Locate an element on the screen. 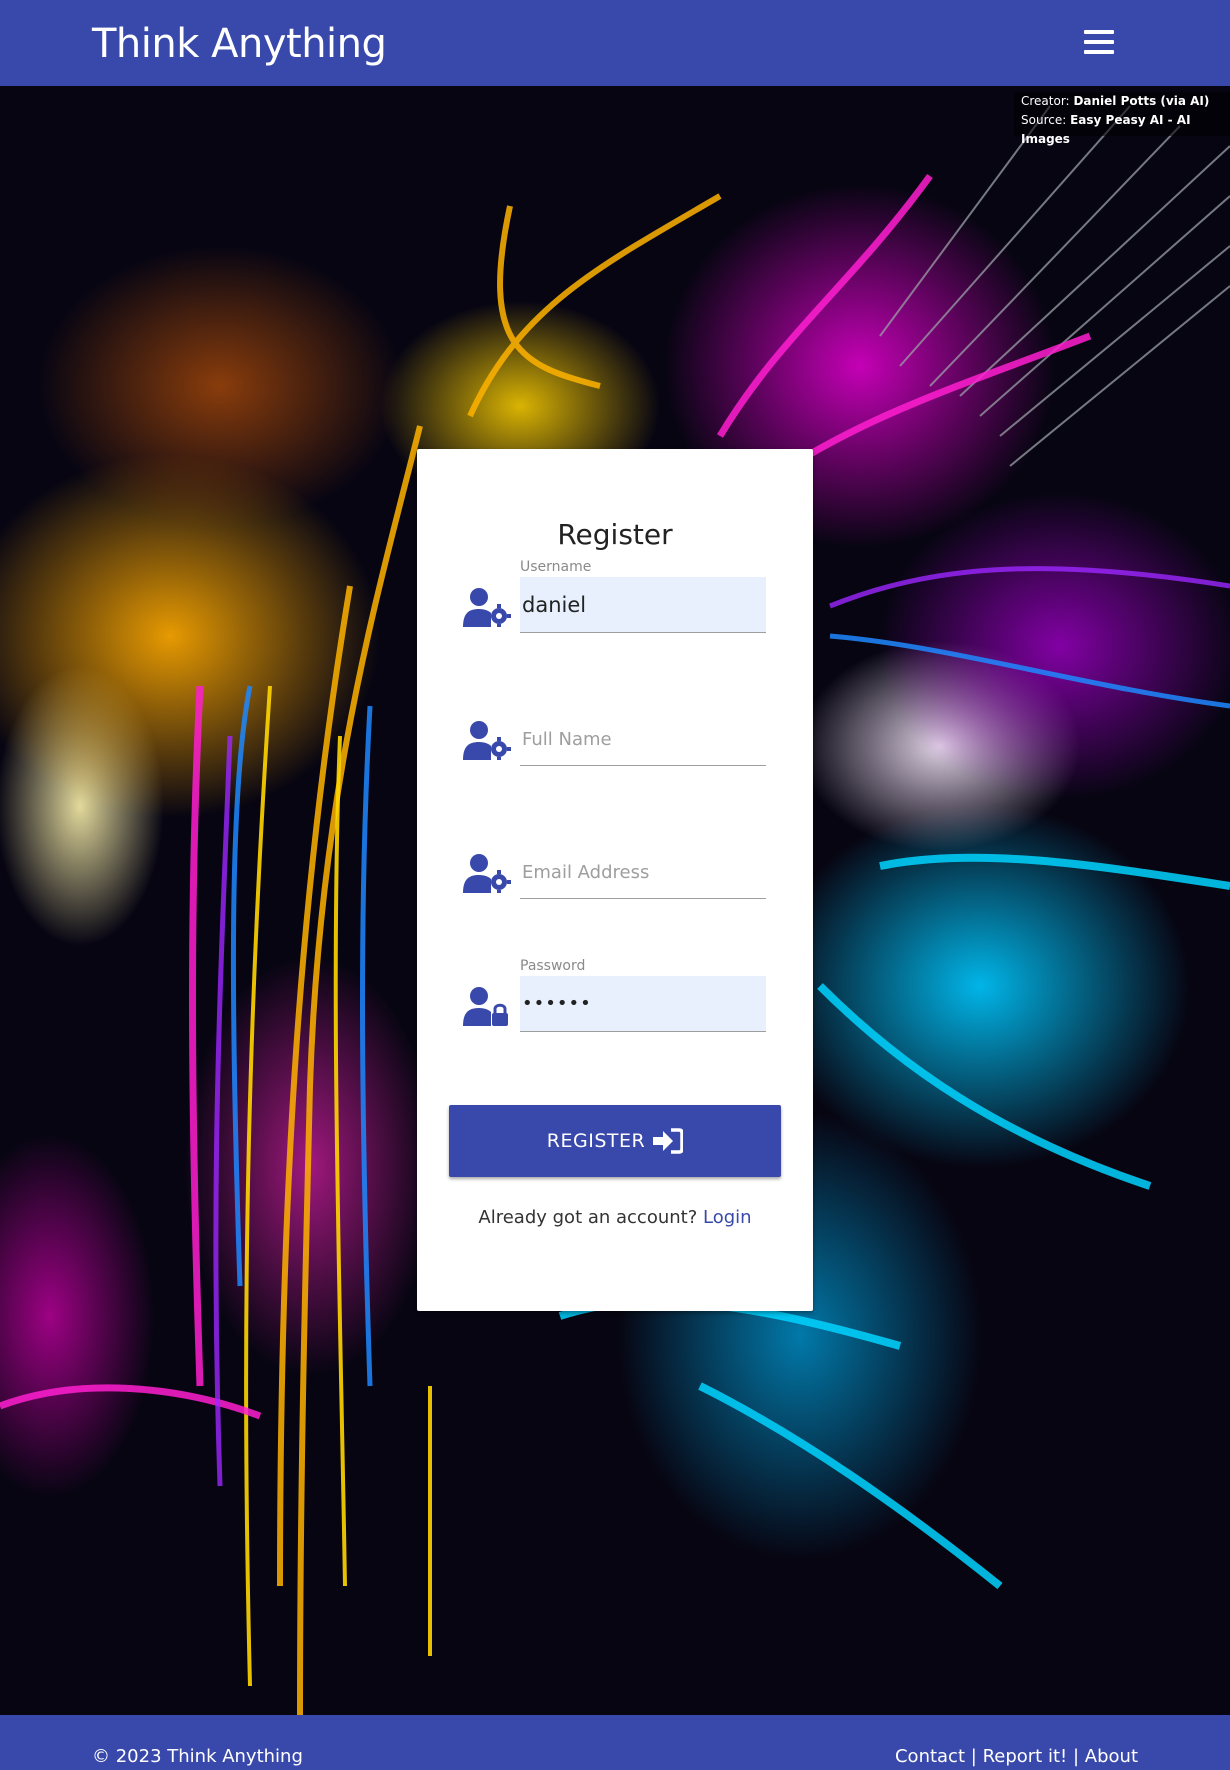  email-field is located at coordinates (615, 866).